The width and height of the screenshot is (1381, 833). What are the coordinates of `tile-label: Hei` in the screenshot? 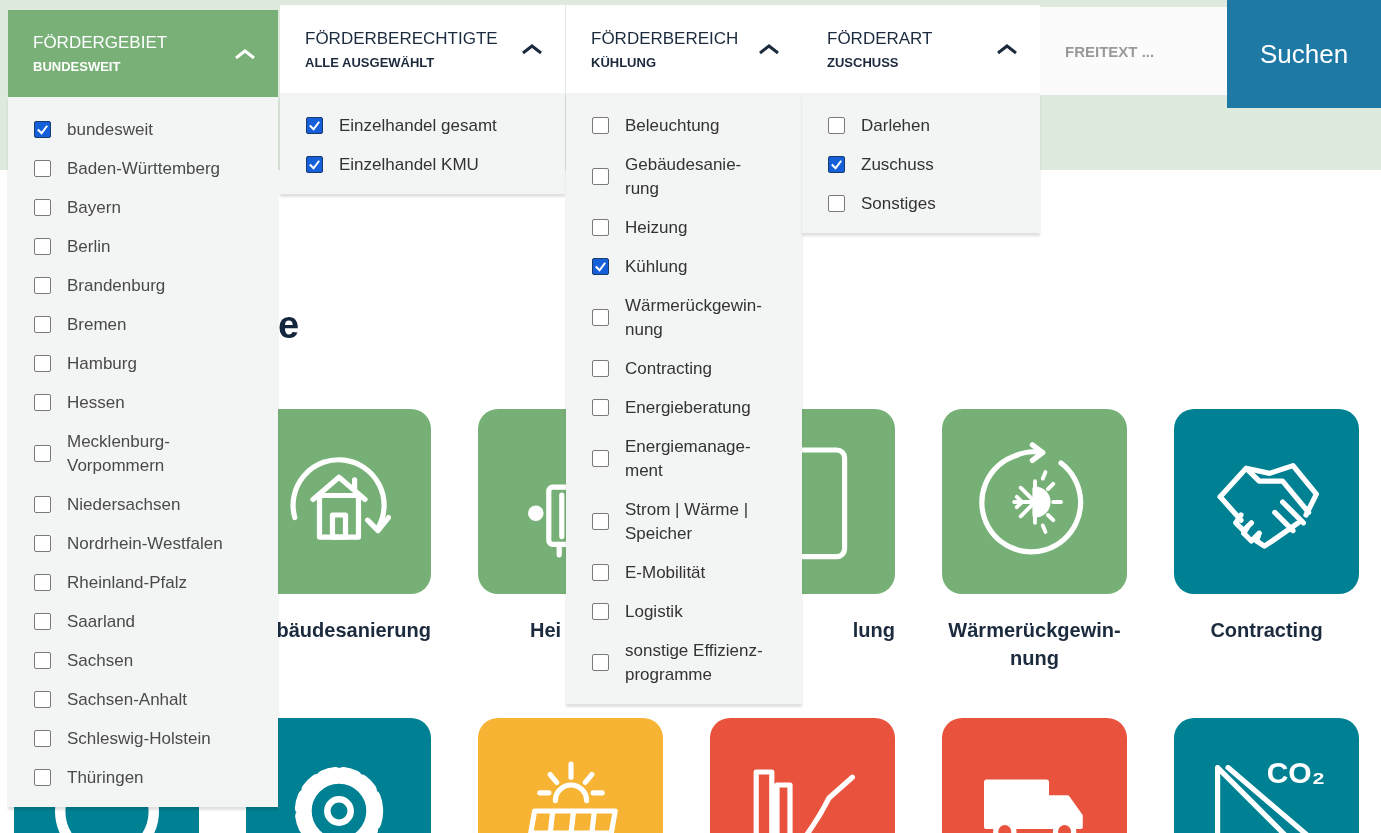 It's located at (545, 630).